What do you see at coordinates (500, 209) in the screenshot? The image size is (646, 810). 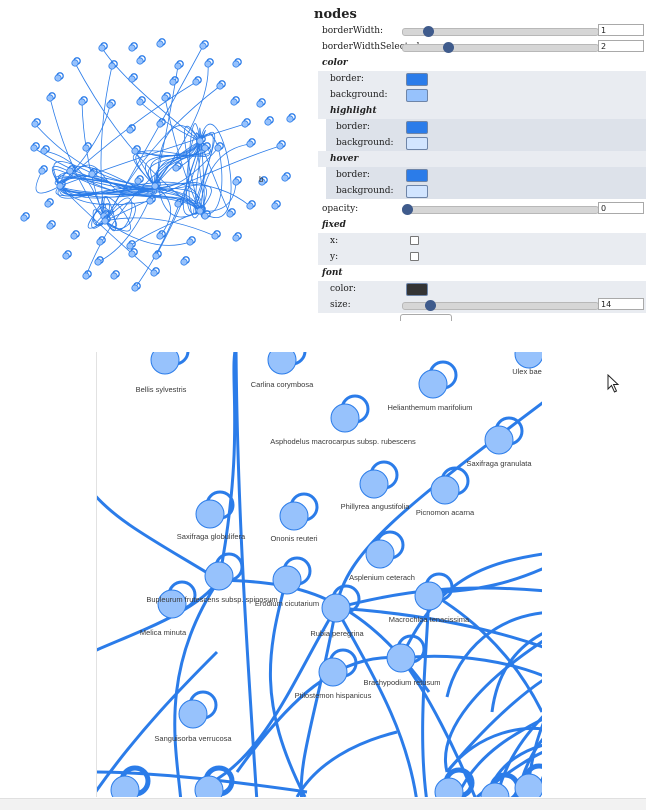 I see `opacity-slider` at bounding box center [500, 209].